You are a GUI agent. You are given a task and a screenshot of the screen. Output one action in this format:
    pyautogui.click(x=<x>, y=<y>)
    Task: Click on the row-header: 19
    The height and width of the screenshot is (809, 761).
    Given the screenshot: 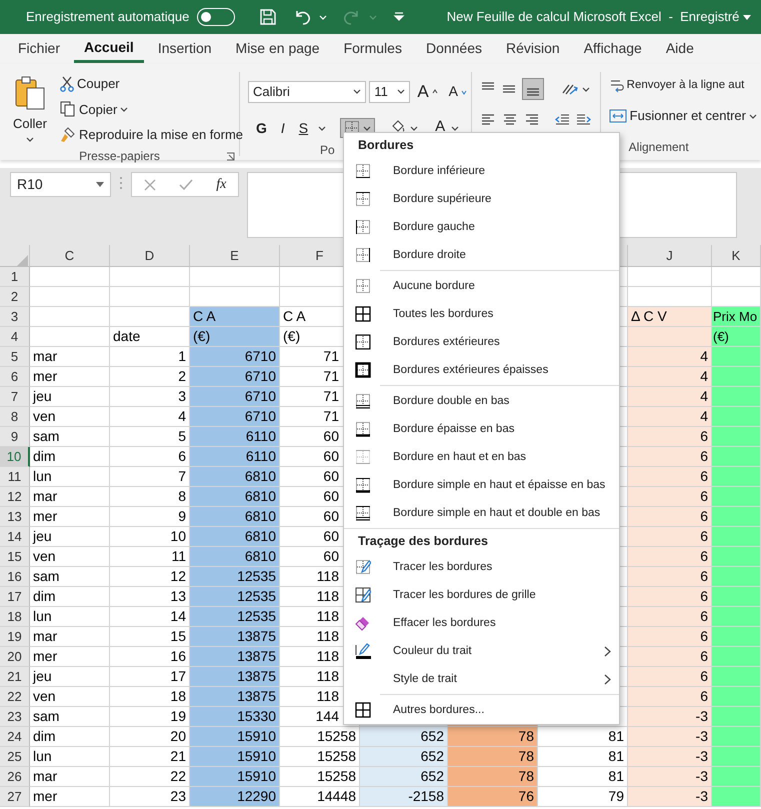 What is the action you would take?
    pyautogui.click(x=15, y=637)
    